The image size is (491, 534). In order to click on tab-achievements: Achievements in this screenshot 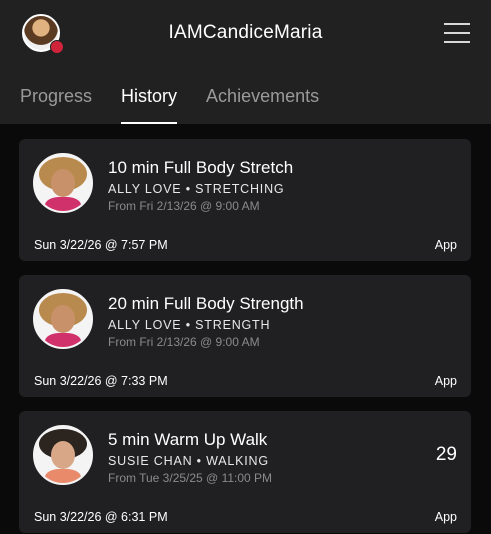, I will do `click(262, 105)`.